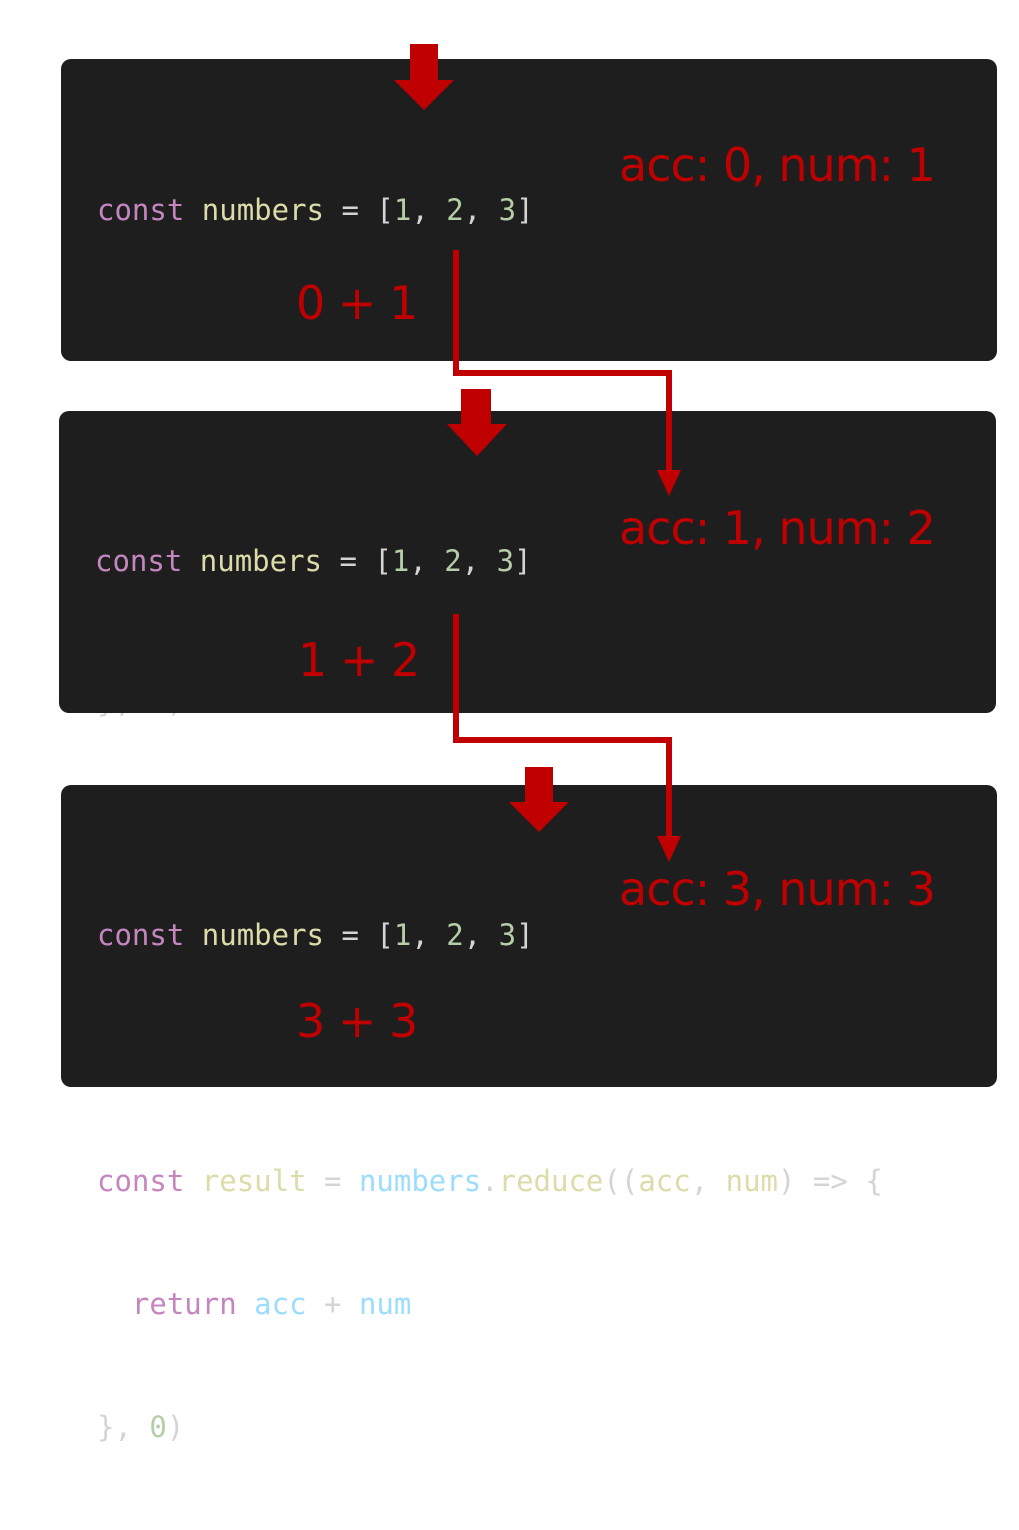 This screenshot has height=1530, width=1019. Describe the element at coordinates (777, 889) in the screenshot. I see `step-3-state-label: acc: 3, num: 3` at that location.